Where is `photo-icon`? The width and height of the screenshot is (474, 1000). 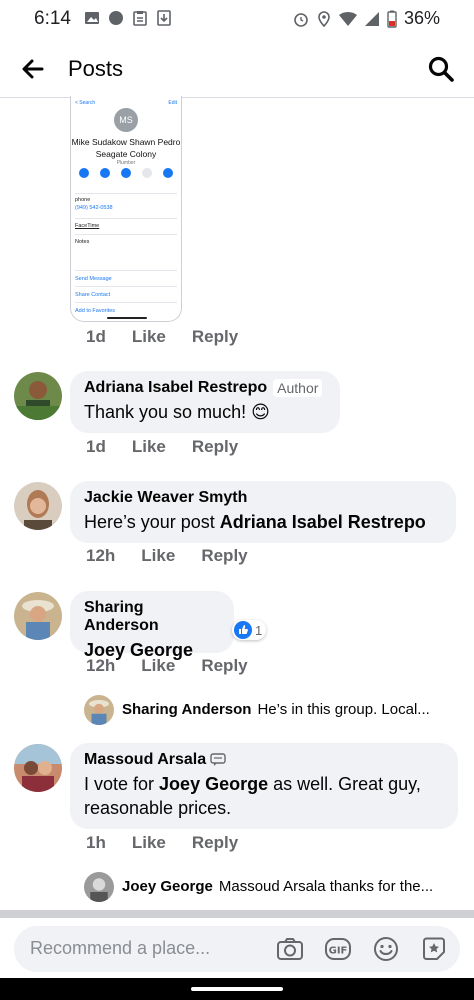
photo-icon is located at coordinates (92, 18).